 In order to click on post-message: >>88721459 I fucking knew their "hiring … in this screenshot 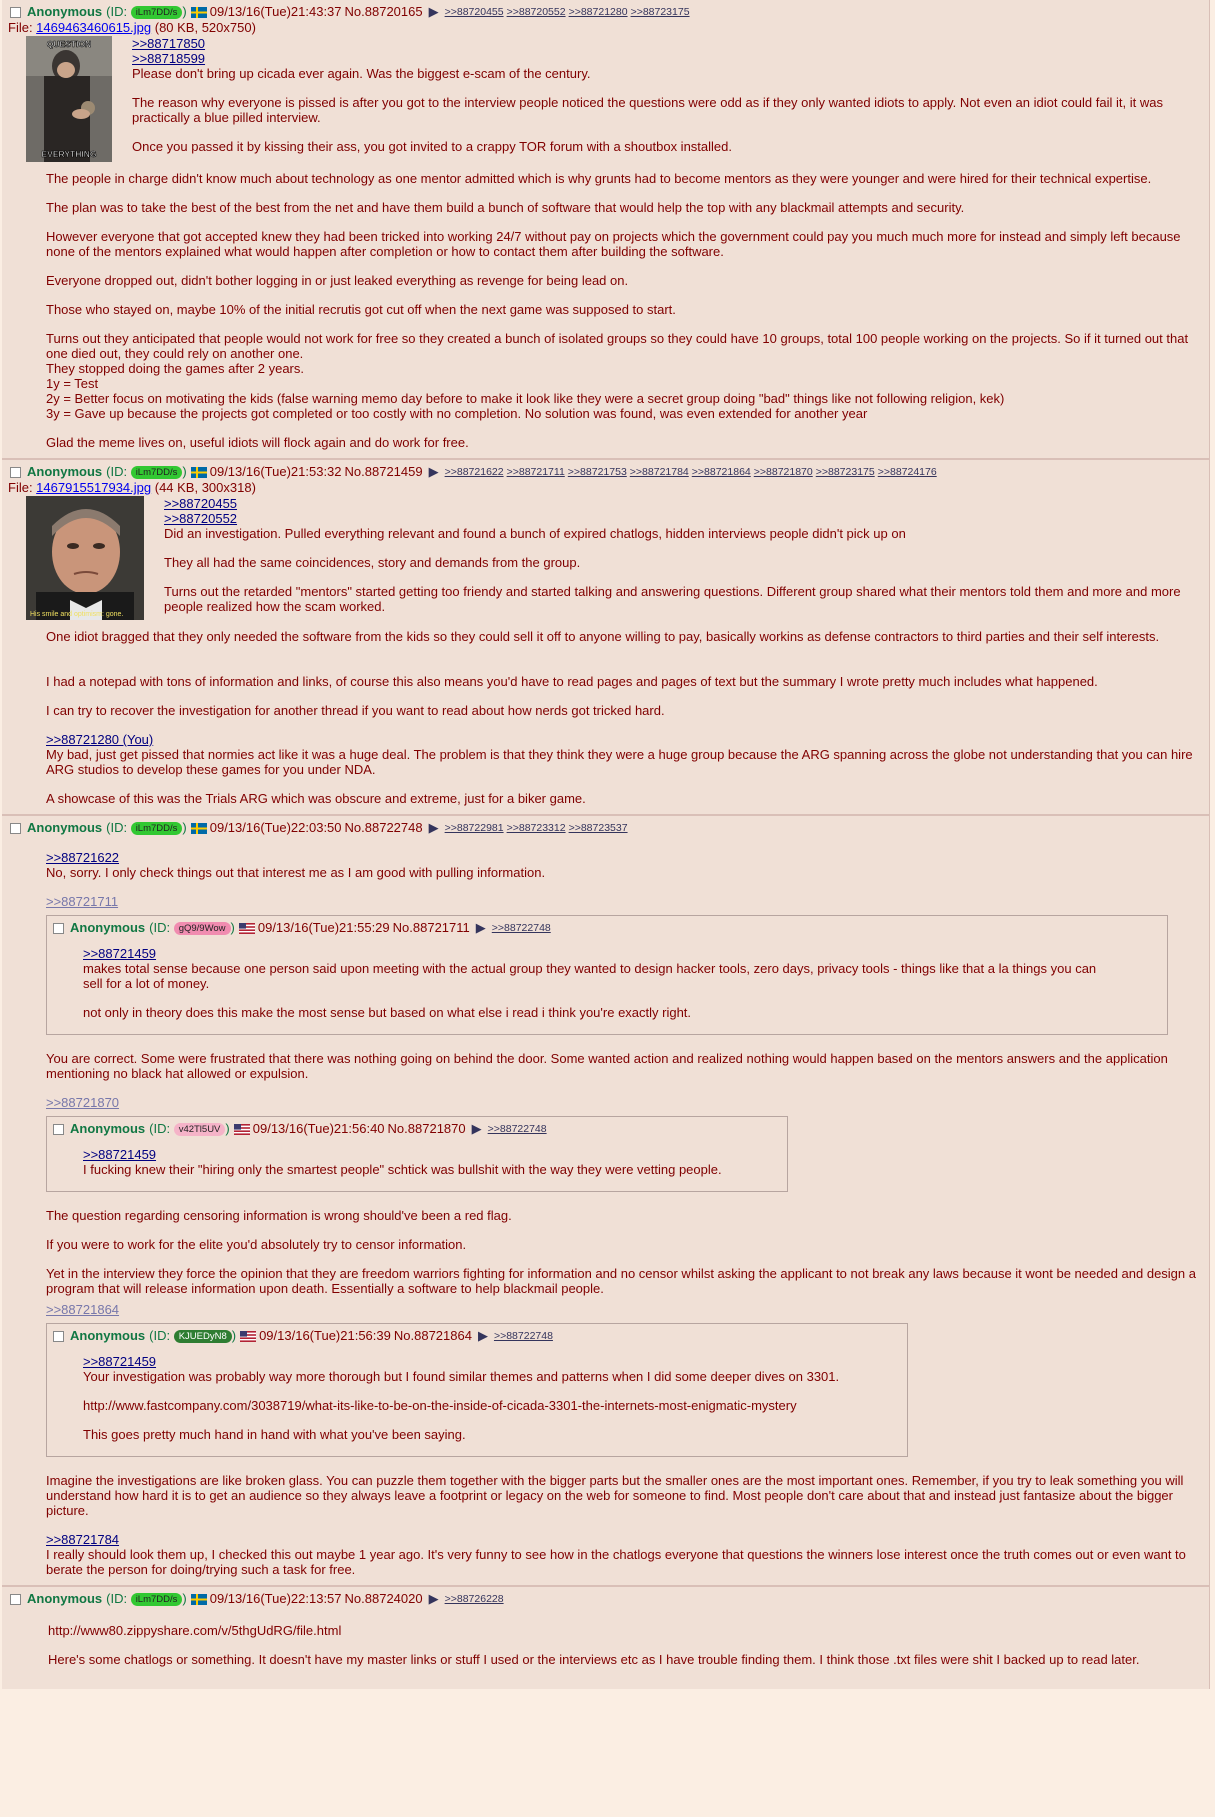, I will do `click(433, 1162)`.